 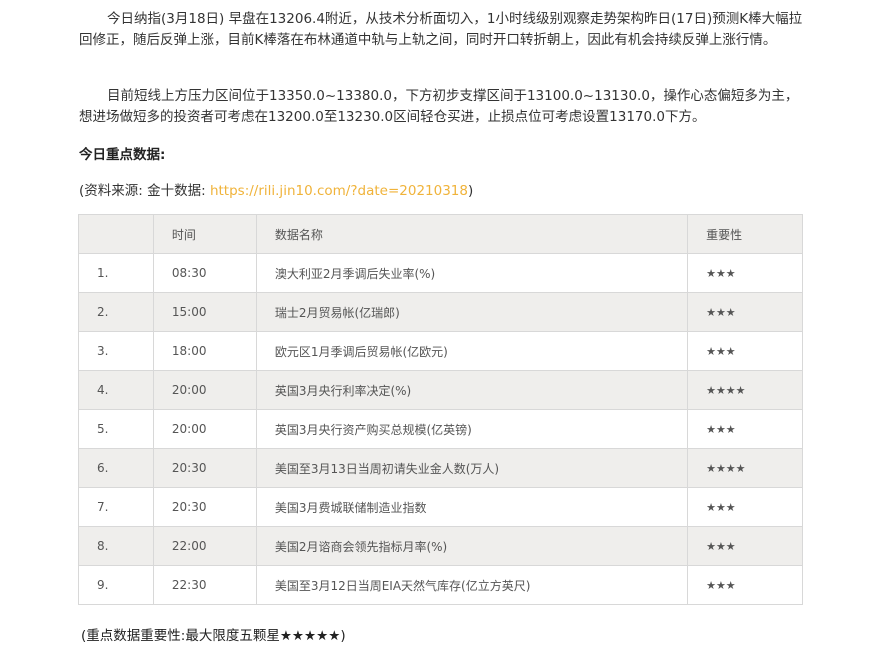 What do you see at coordinates (204, 351) in the screenshot?
I see `row-time-cell: 18:00` at bounding box center [204, 351].